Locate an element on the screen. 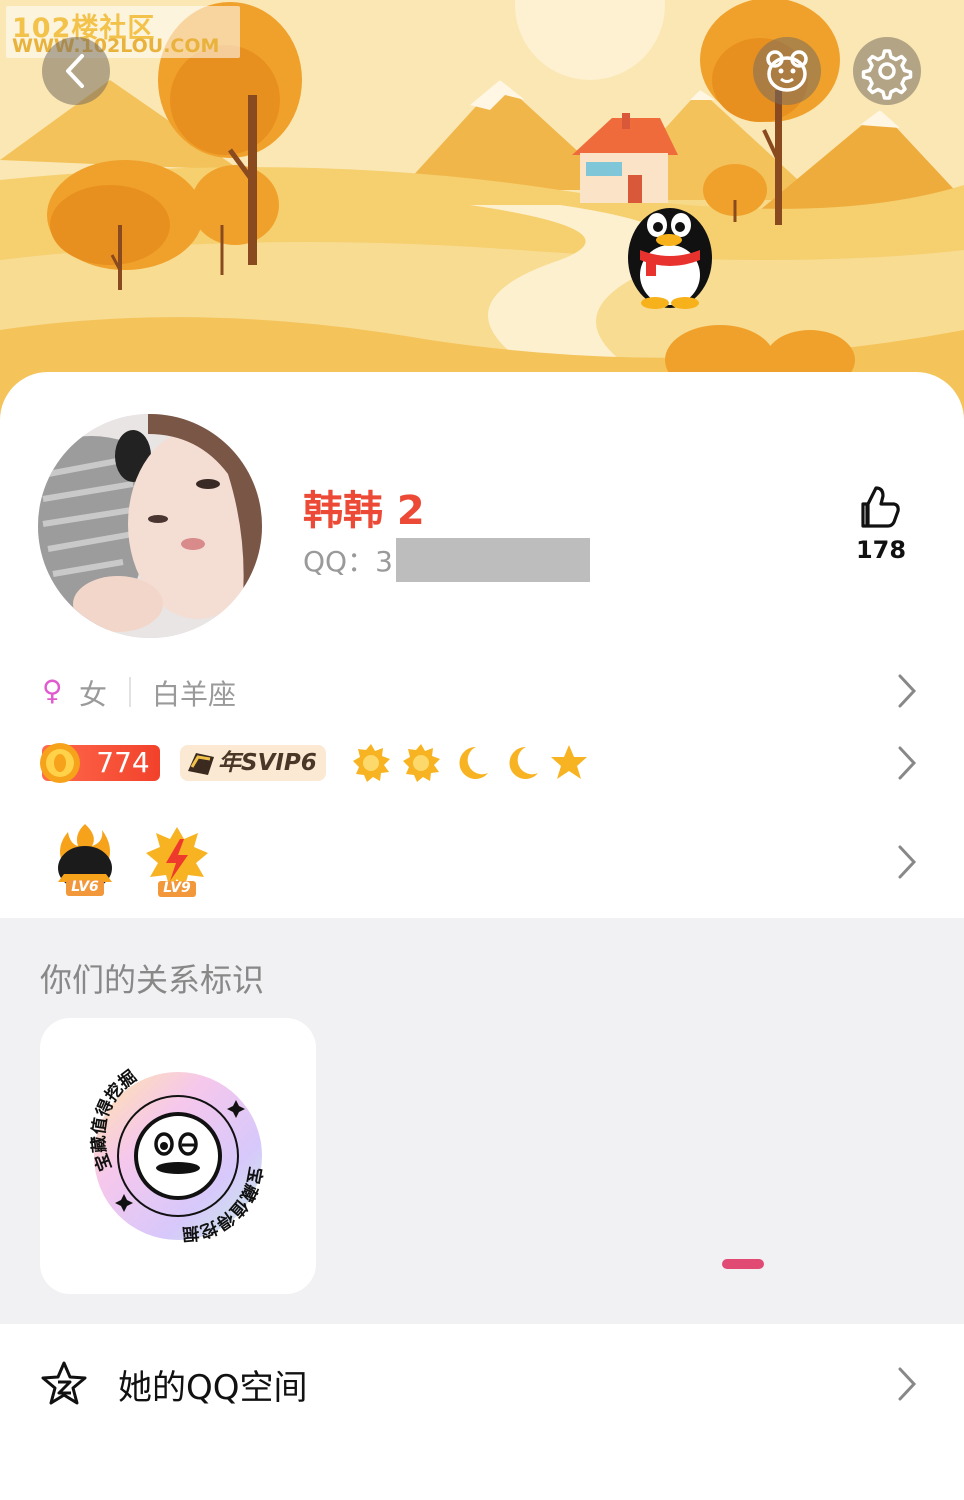 Image resolution: width=964 pixels, height=1500 pixels. zodiac-label: 白羊座 is located at coordinates (194, 694).